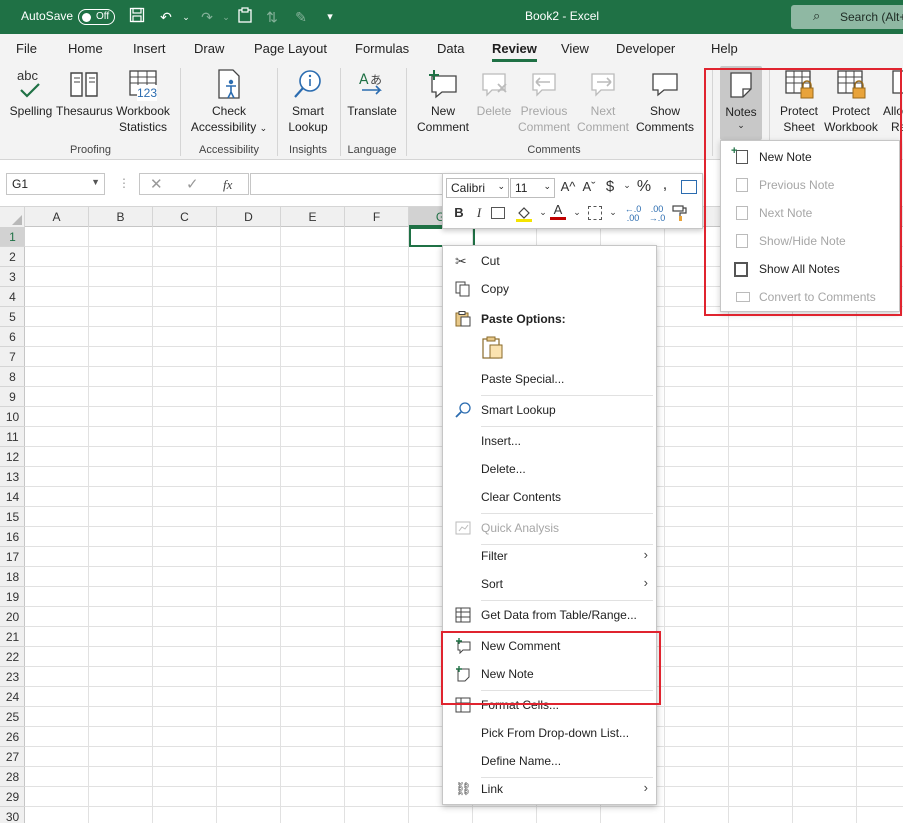 The height and width of the screenshot is (823, 903). Describe the element at coordinates (514, 51) in the screenshot. I see `tab-review: Review` at that location.